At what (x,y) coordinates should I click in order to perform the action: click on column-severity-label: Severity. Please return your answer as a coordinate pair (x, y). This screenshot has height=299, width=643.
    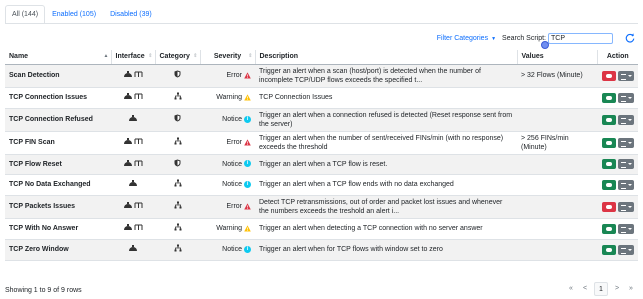
    Looking at the image, I should click on (227, 57).